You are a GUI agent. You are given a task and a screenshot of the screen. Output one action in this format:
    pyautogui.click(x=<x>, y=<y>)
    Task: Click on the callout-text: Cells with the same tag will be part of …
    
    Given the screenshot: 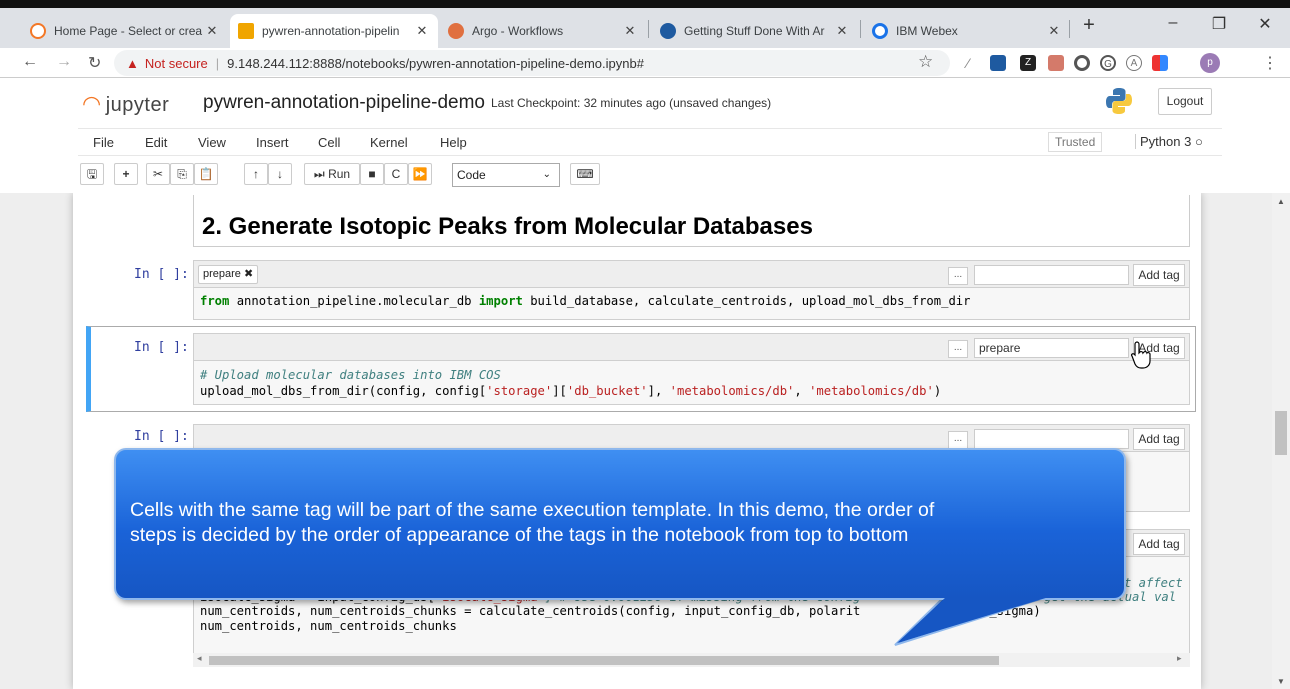 What is the action you would take?
    pyautogui.click(x=532, y=522)
    